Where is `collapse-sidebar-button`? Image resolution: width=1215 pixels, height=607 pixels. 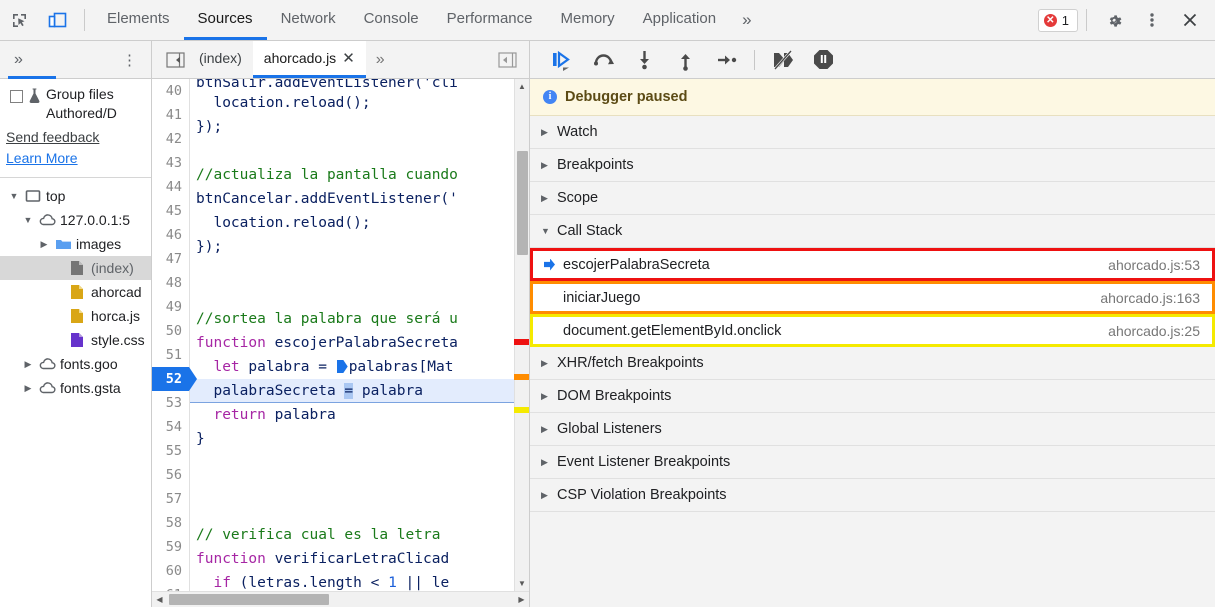 collapse-sidebar-button is located at coordinates (175, 60).